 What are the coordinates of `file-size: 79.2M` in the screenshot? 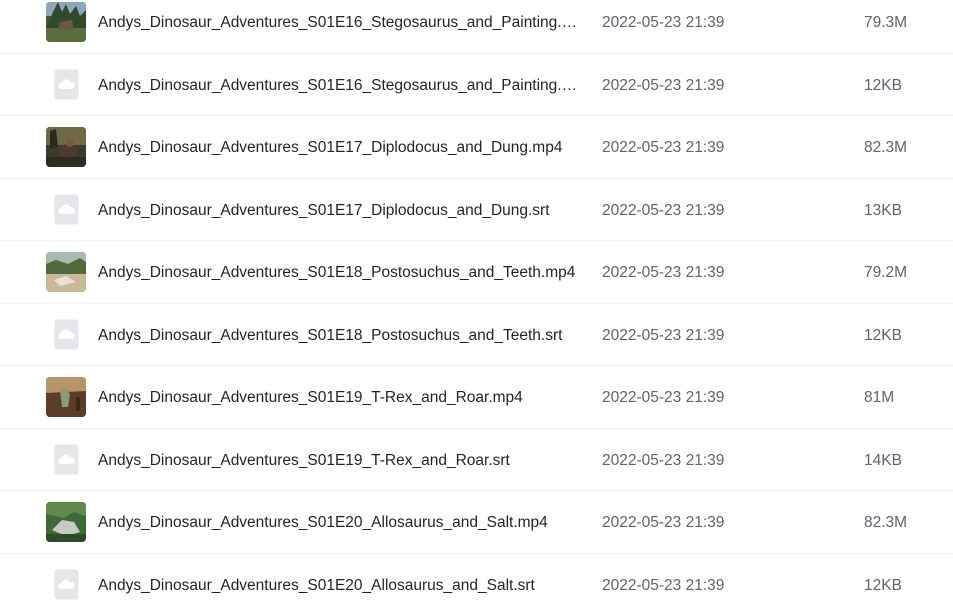 It's located at (885, 272).